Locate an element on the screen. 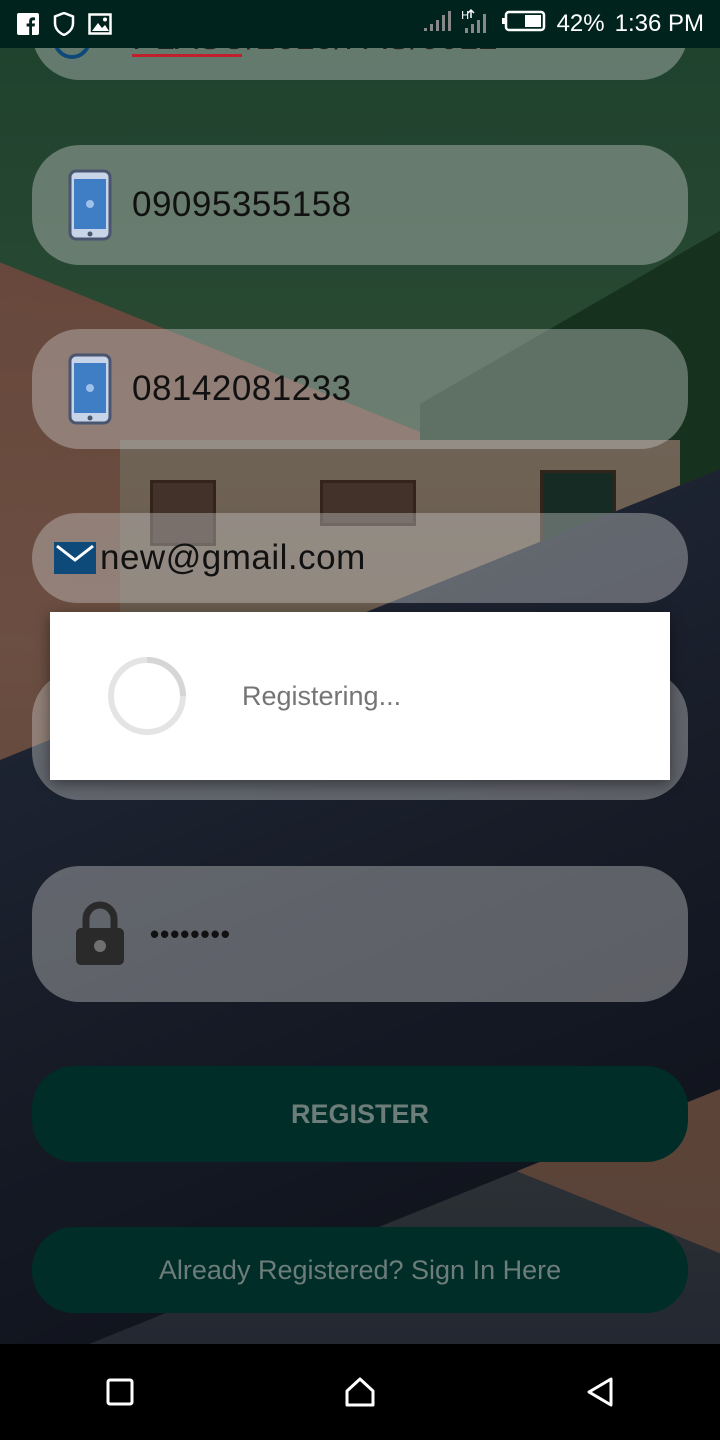 This screenshot has height=1440, width=720. phone-field-primary: 09095355158 is located at coordinates (360, 205).